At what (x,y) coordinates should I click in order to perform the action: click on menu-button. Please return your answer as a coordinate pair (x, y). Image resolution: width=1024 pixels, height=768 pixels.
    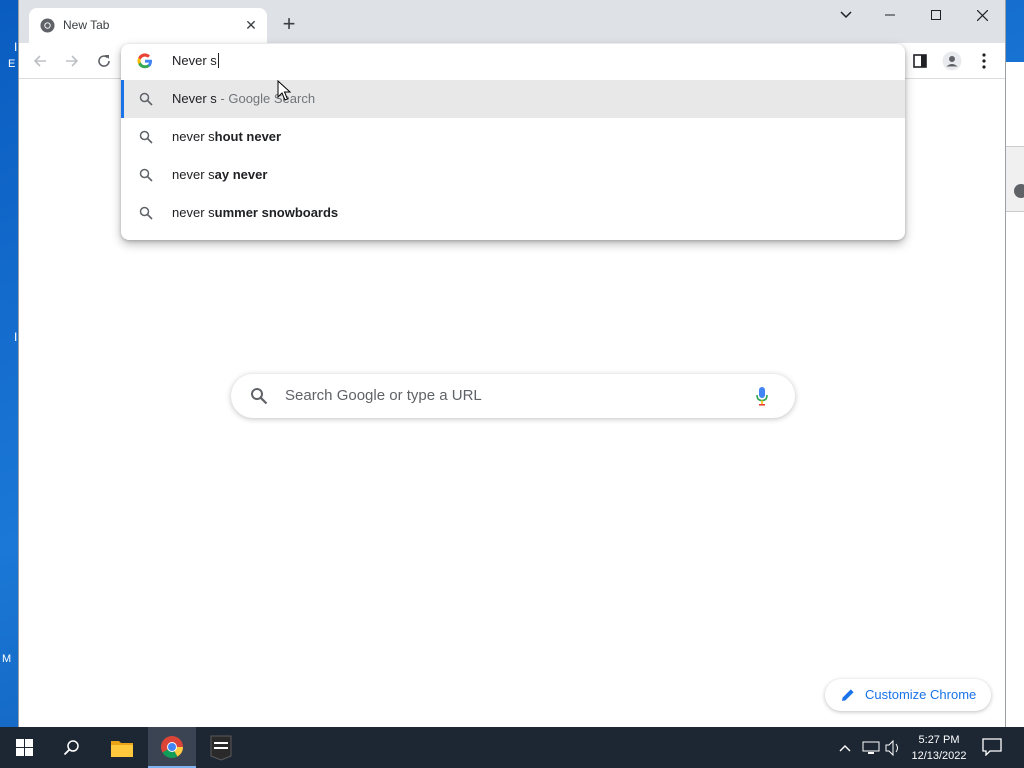
    Looking at the image, I should click on (984, 61).